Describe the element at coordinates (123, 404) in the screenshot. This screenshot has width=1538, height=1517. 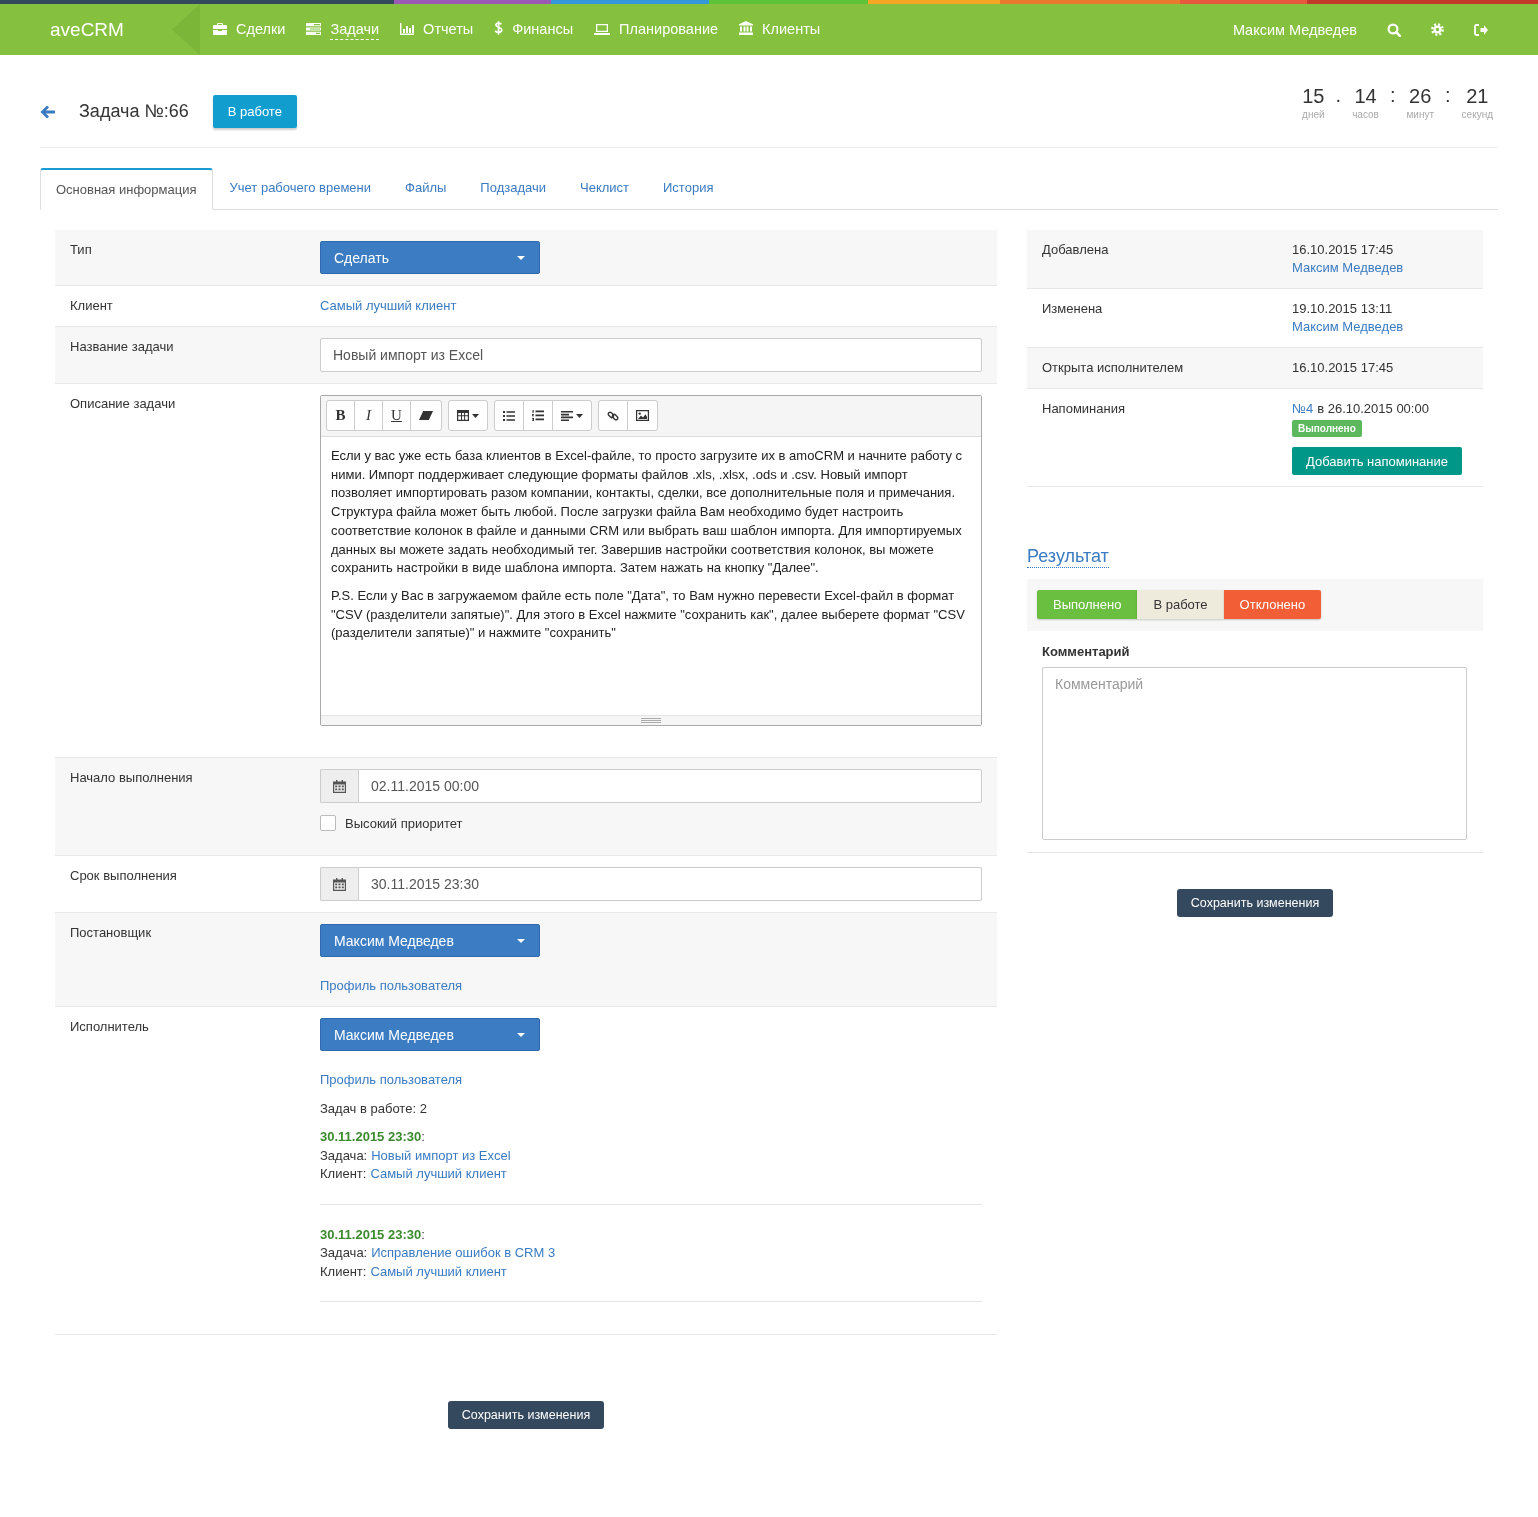
I see `field-label: Описание задачи` at that location.